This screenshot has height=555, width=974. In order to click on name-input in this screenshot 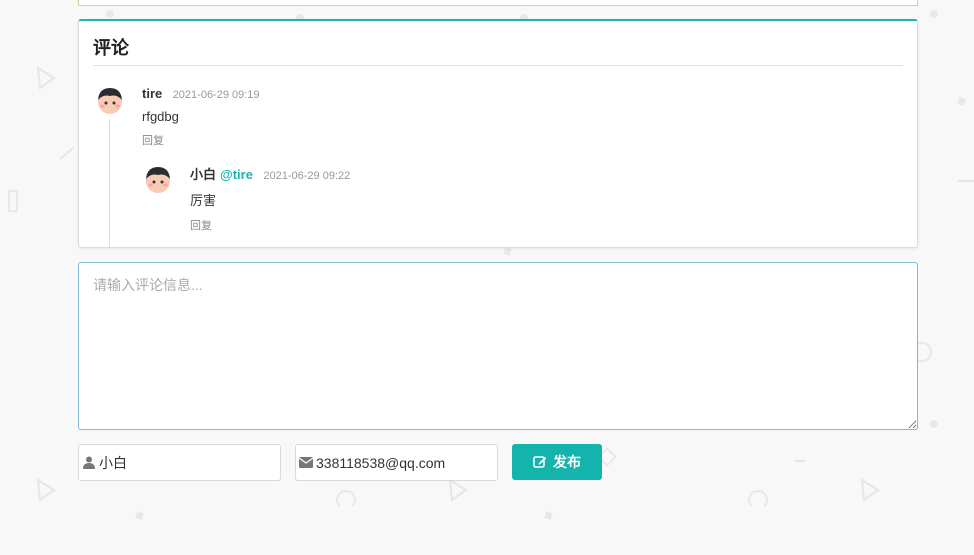, I will do `click(189, 462)`.